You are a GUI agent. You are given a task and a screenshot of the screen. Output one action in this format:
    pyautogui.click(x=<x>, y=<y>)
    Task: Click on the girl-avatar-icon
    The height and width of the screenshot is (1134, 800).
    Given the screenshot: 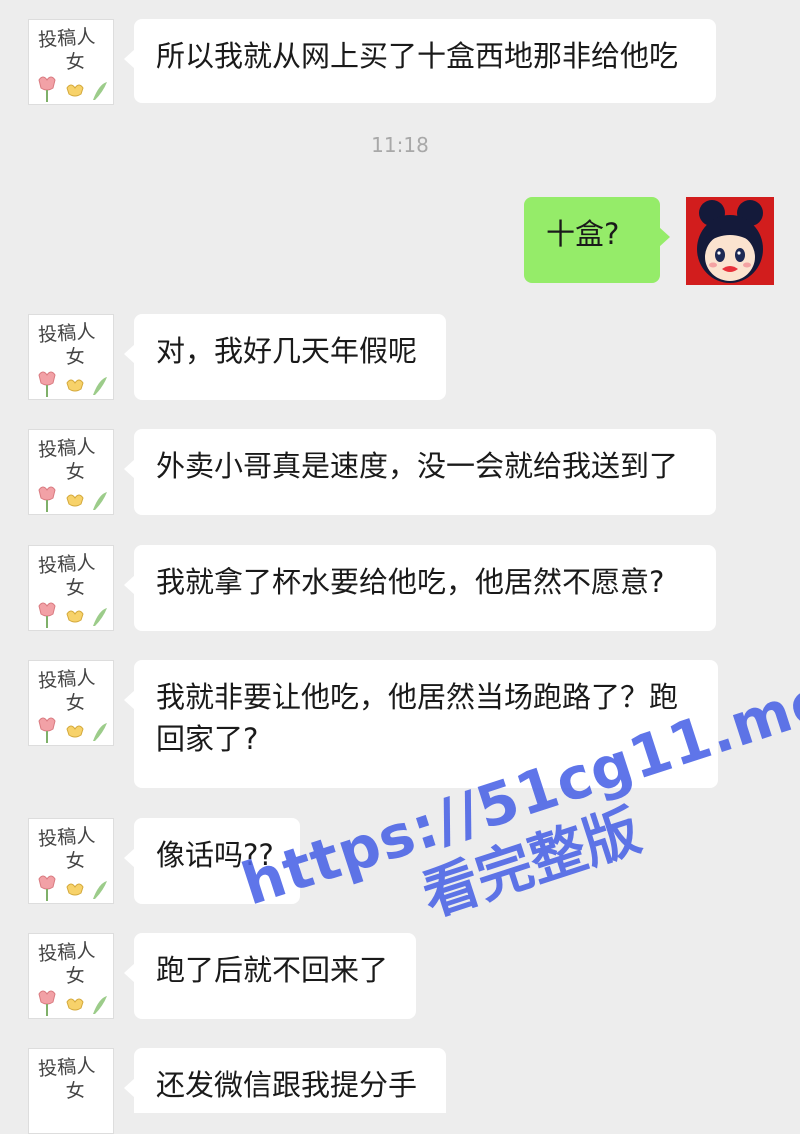 What is the action you would take?
    pyautogui.click(x=730, y=241)
    